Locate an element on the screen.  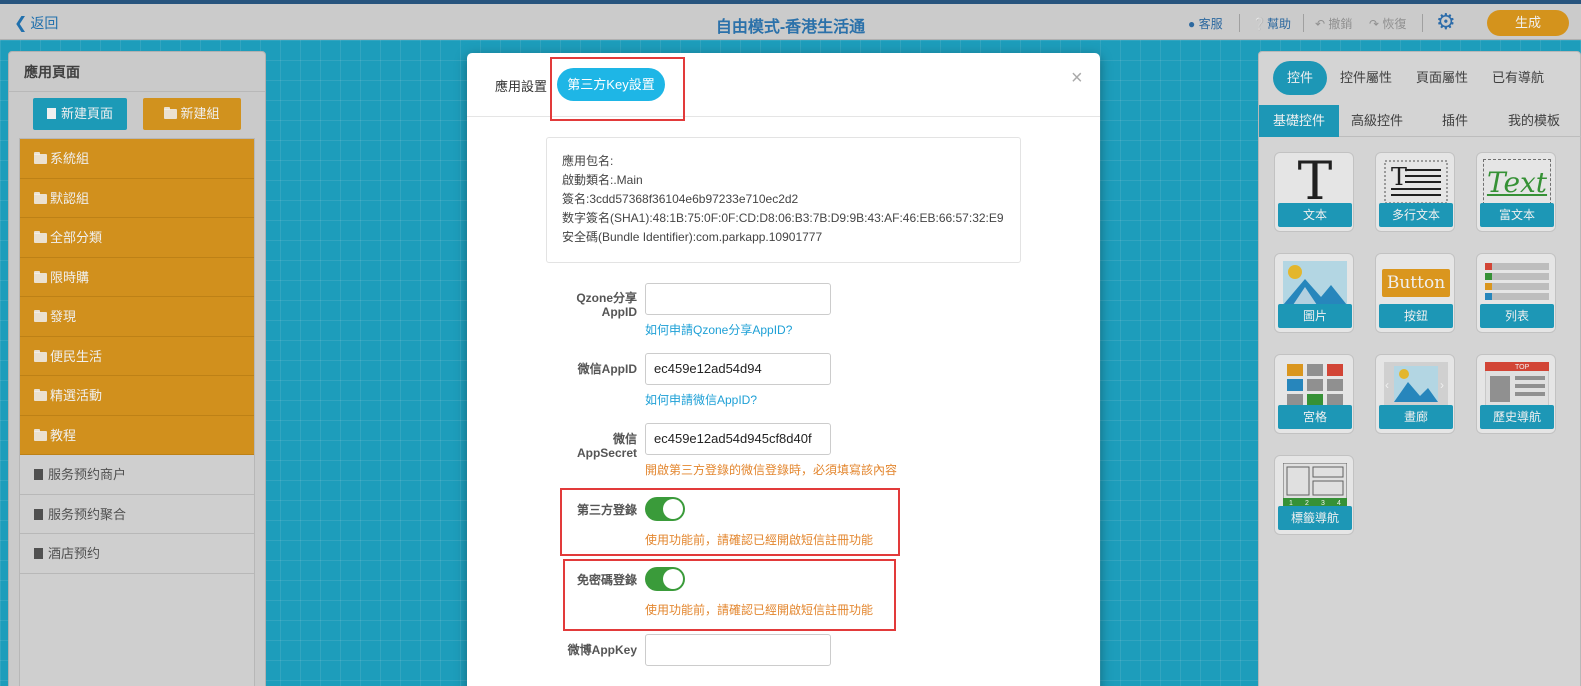
passwordless-login-label: 免密碼登錄 is located at coordinates (606, 580).